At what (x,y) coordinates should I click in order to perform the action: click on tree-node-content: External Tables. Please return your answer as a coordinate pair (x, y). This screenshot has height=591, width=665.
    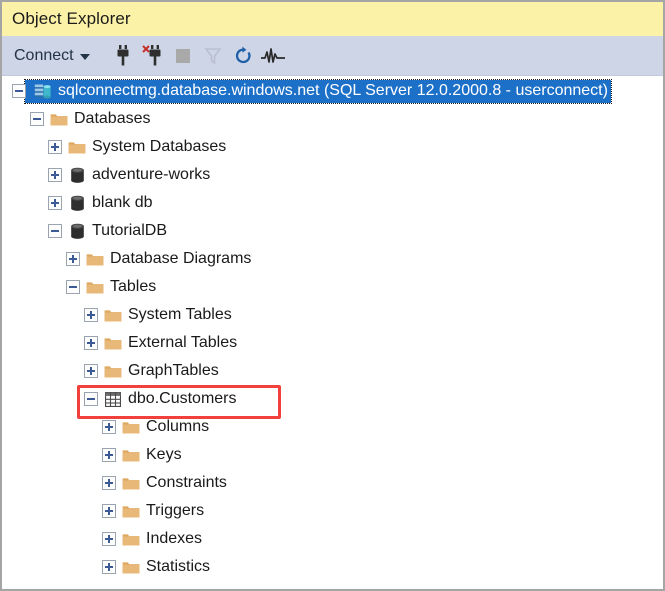
    Looking at the image, I should click on (167, 343).